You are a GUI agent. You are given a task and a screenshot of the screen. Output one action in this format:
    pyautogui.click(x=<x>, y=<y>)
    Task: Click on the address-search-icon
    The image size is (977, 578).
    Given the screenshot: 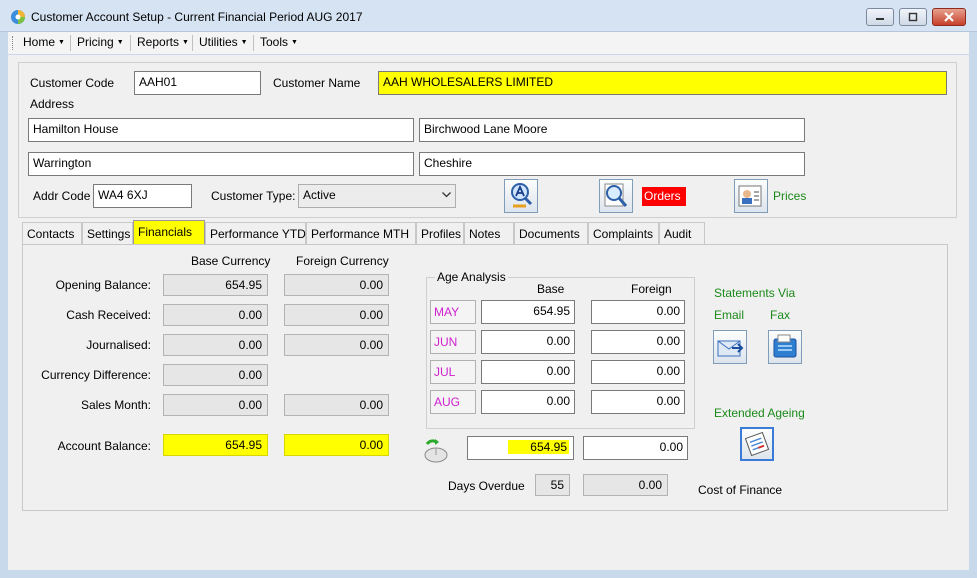 What is the action you would take?
    pyautogui.click(x=522, y=195)
    